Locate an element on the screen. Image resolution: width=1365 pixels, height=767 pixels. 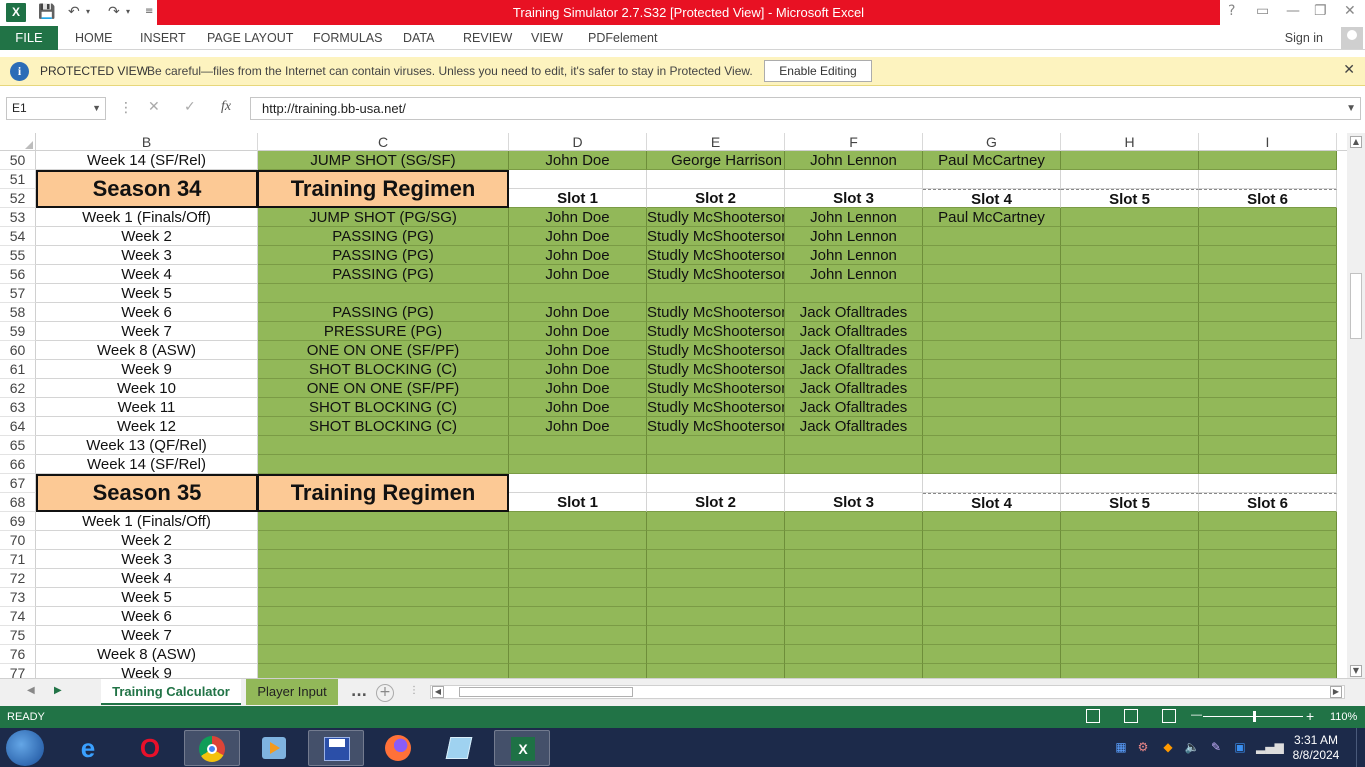
chrome-icon is located at coordinates (212, 748).